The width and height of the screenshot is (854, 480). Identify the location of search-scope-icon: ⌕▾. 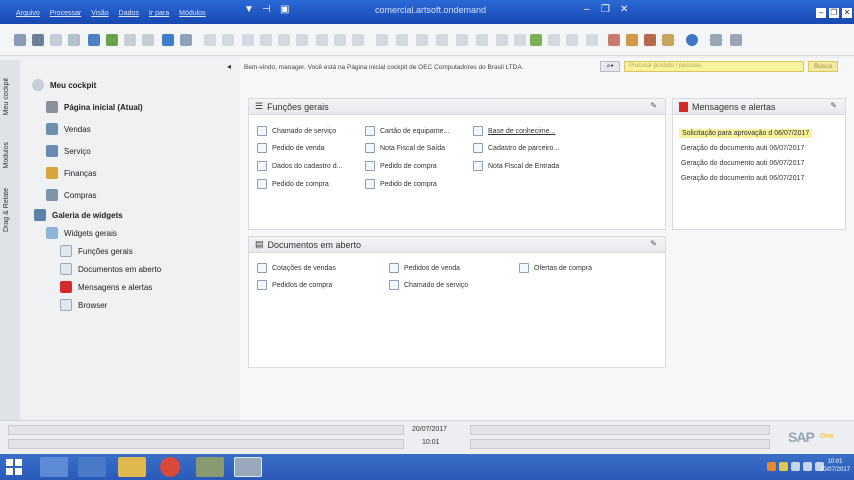
(610, 66).